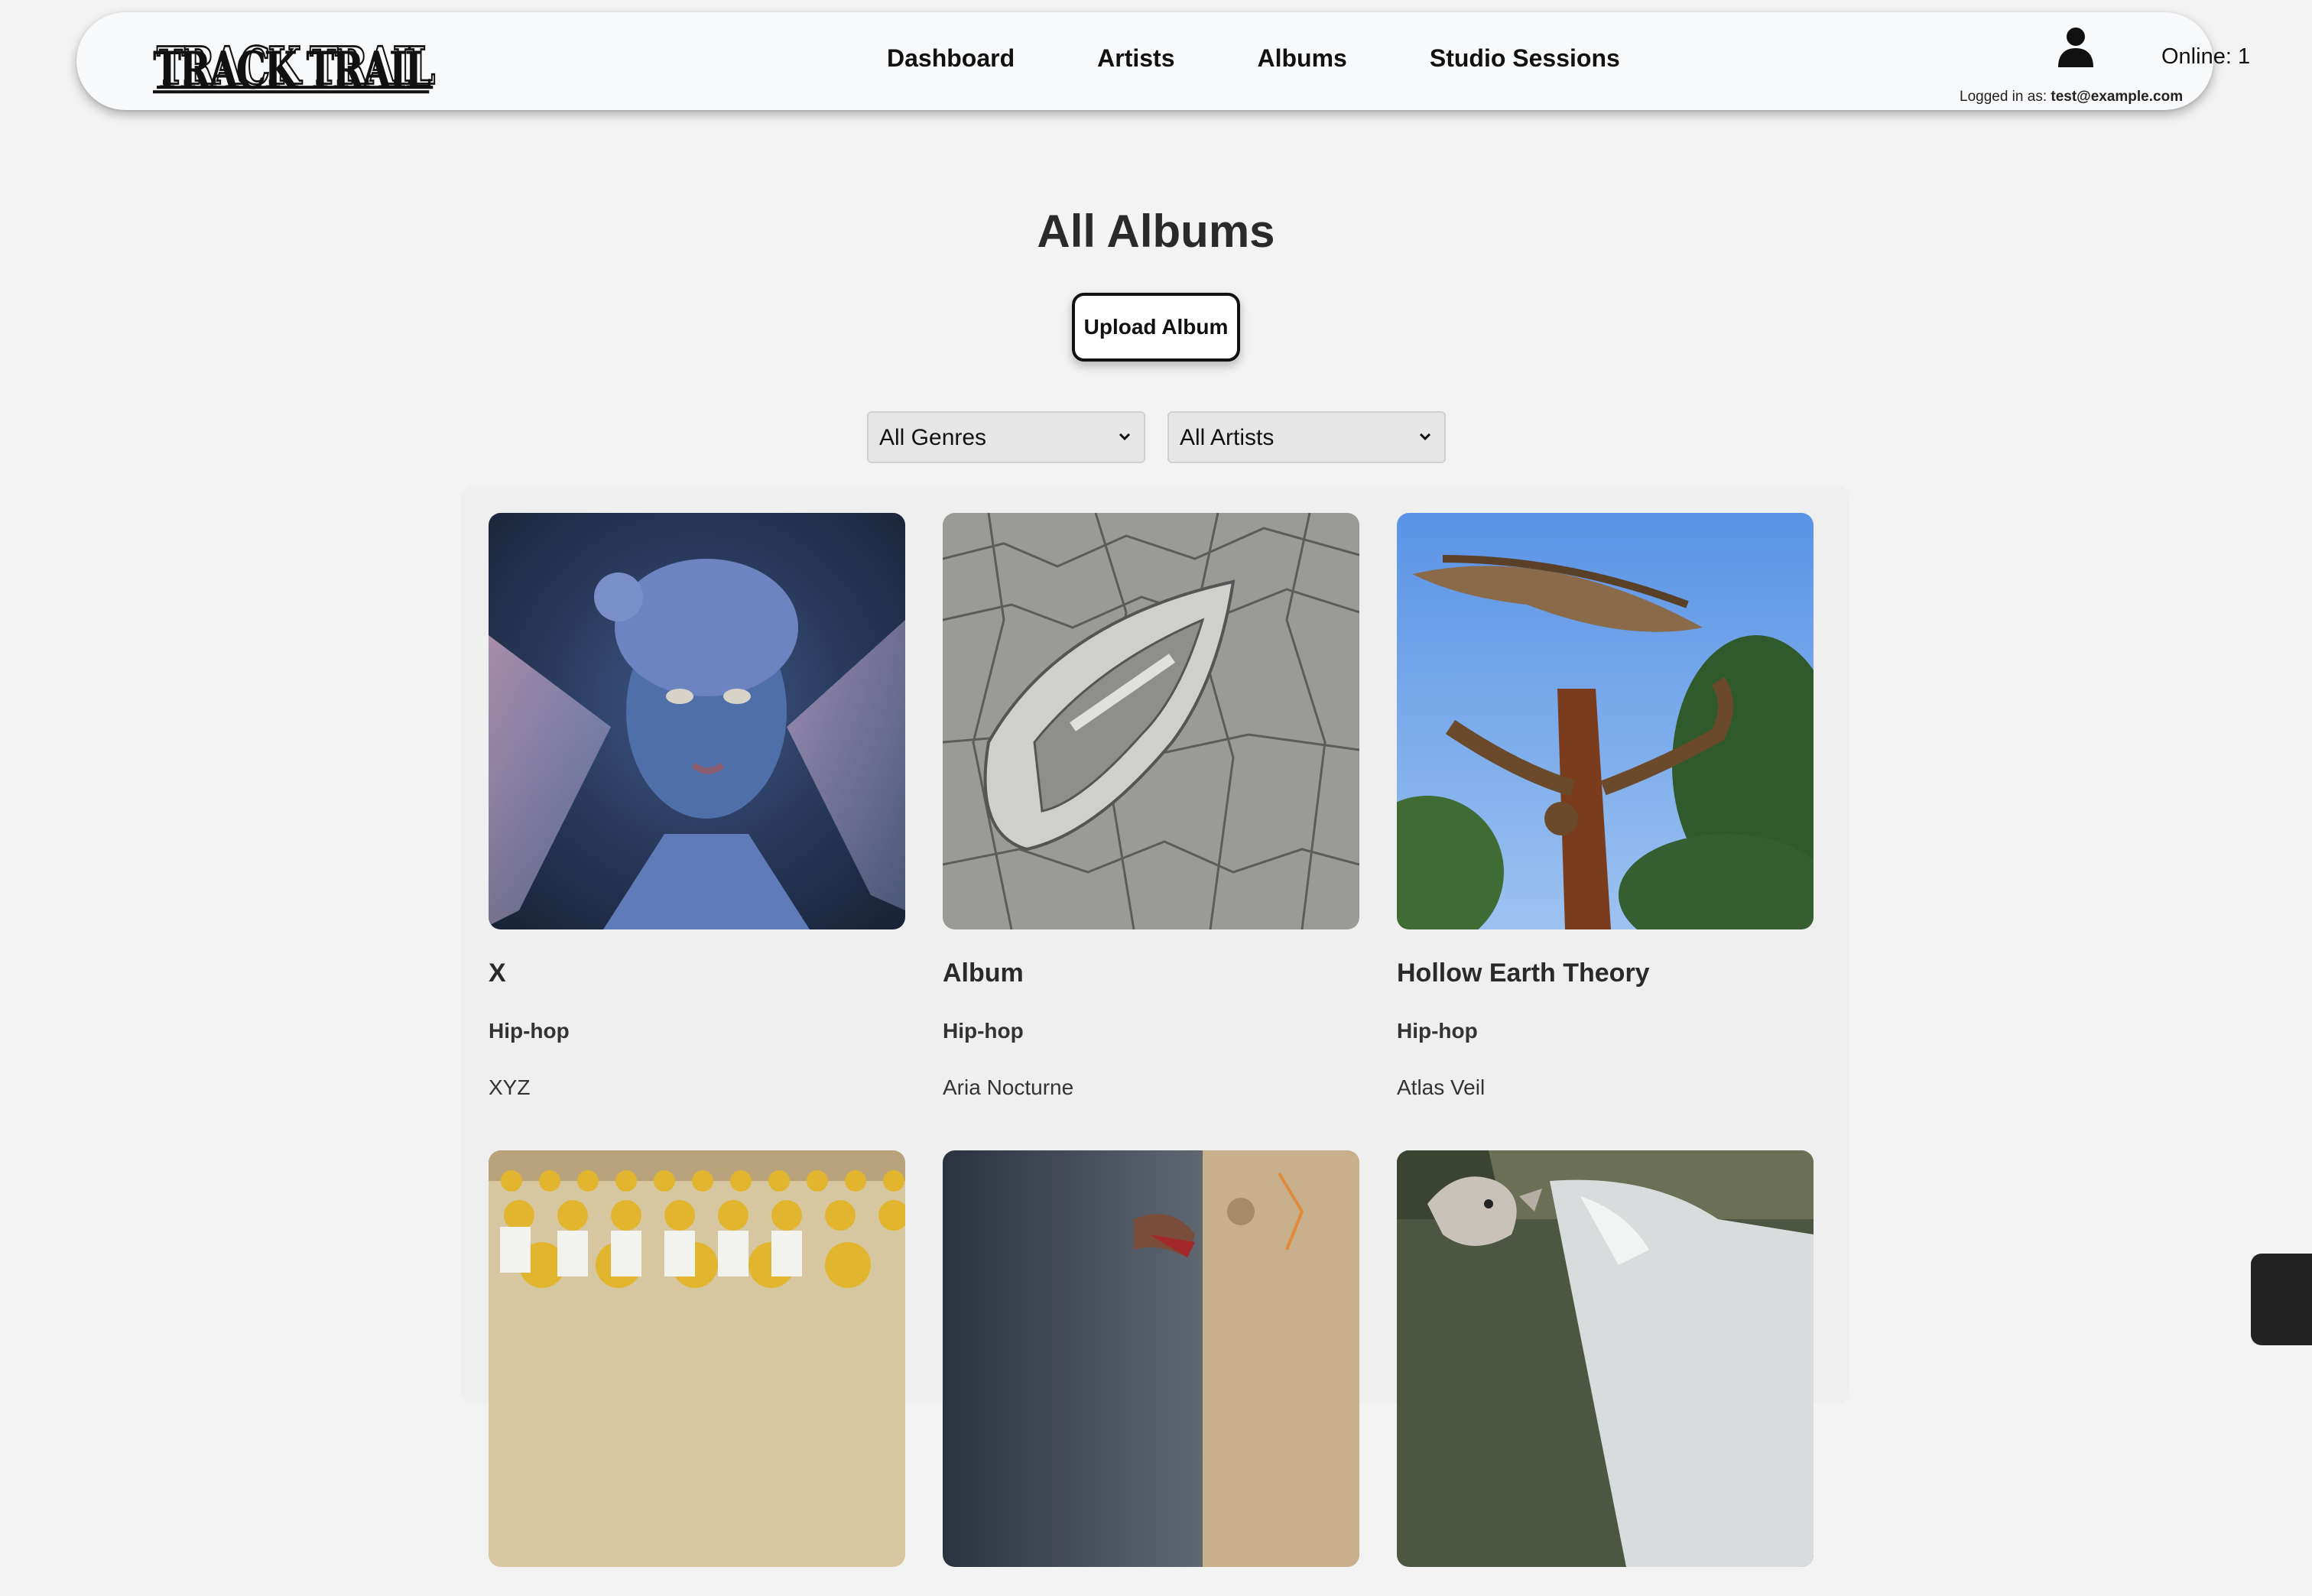  What do you see at coordinates (1302, 59) in the screenshot?
I see `nav-albums: Albums` at bounding box center [1302, 59].